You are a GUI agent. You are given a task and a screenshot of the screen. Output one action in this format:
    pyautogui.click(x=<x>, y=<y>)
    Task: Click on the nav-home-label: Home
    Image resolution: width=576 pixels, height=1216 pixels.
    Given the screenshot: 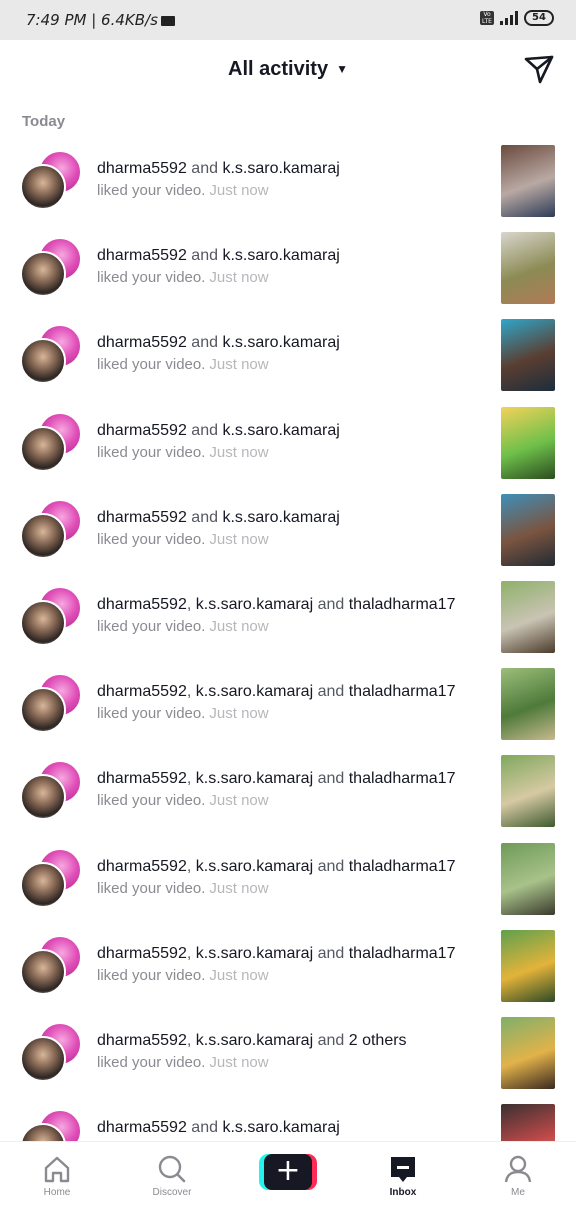 What is the action you would take?
    pyautogui.click(x=57, y=1192)
    